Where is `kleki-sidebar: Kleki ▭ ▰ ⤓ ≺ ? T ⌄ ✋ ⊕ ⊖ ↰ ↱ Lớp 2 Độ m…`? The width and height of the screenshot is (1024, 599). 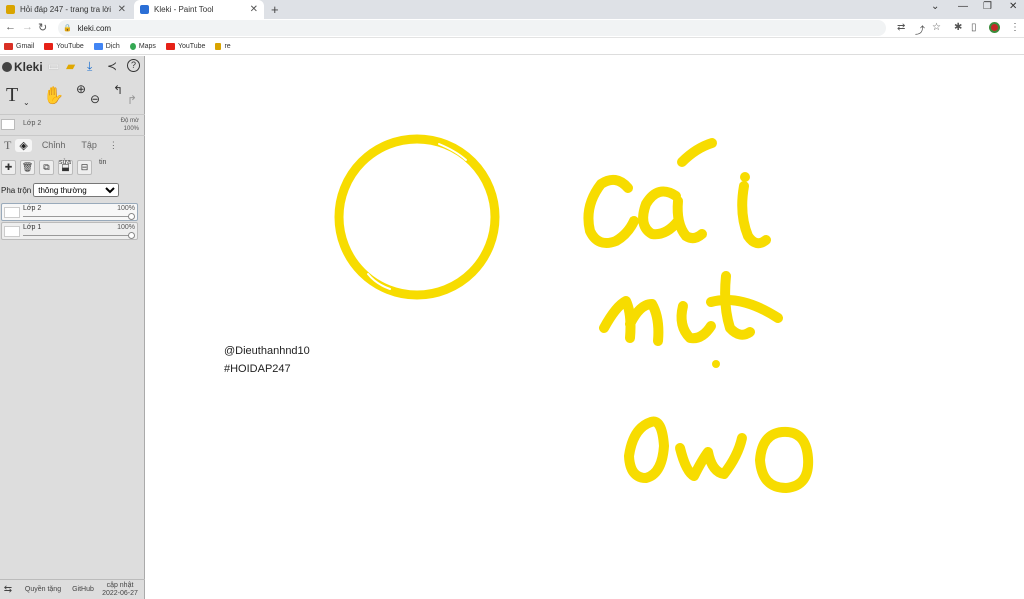 kleki-sidebar: Kleki ▭ ▰ ⤓ ≺ ? T ⌄ ✋ ⊕ ⊖ ↰ ↱ Lớp 2 Độ m… is located at coordinates (72, 327).